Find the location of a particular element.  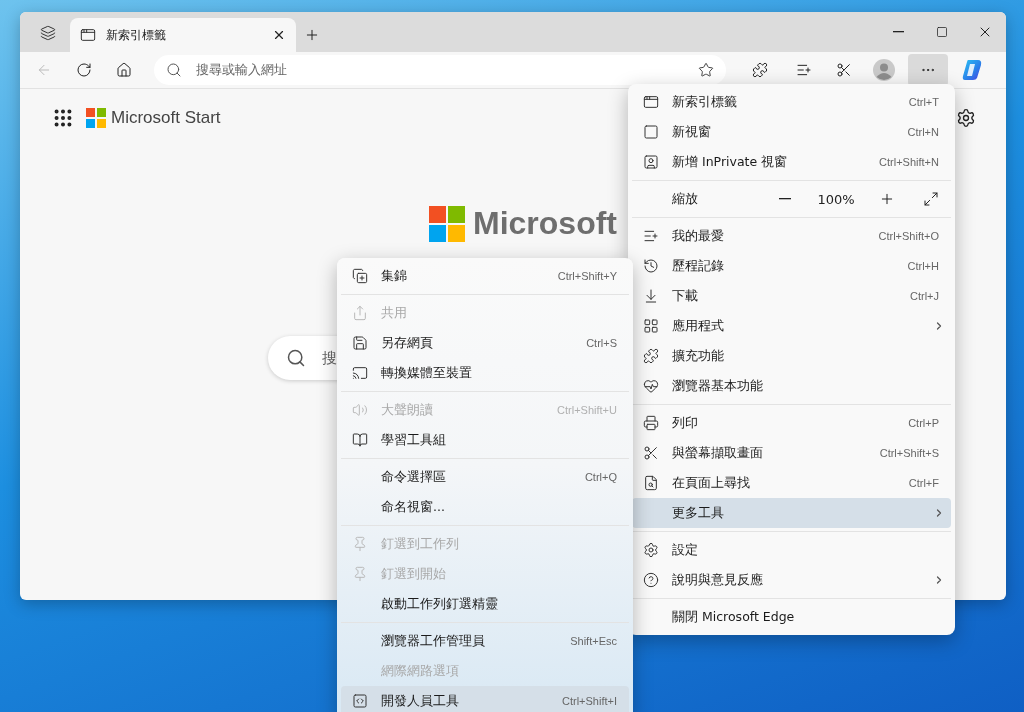

menu-item: 我的最愛 Ctrl+Shift+O is located at coordinates (791, 236).